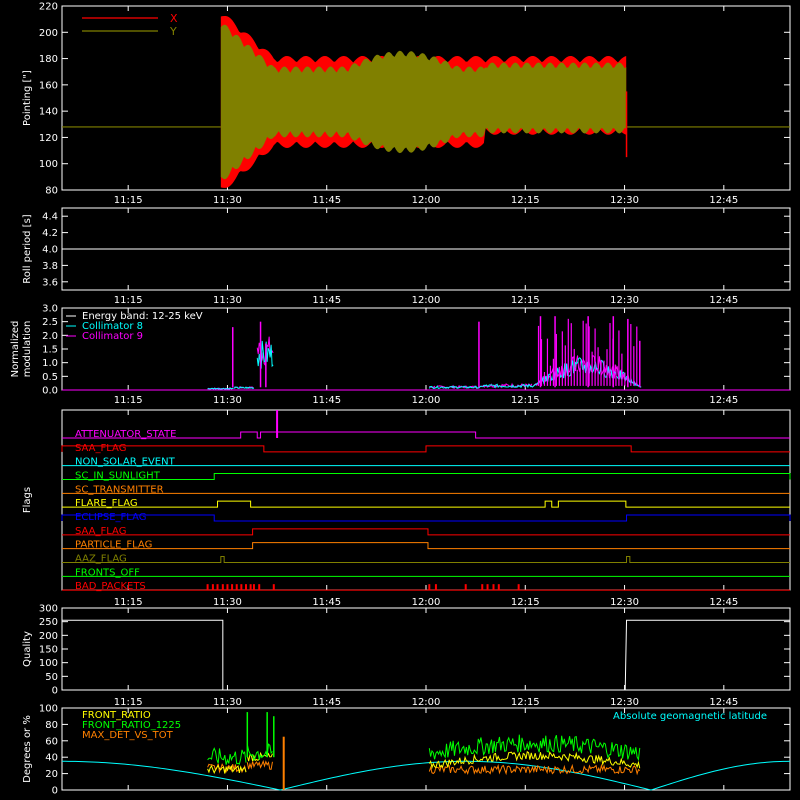 The image size is (800, 800). I want to click on y-tick-label: 140, so click(48, 112).